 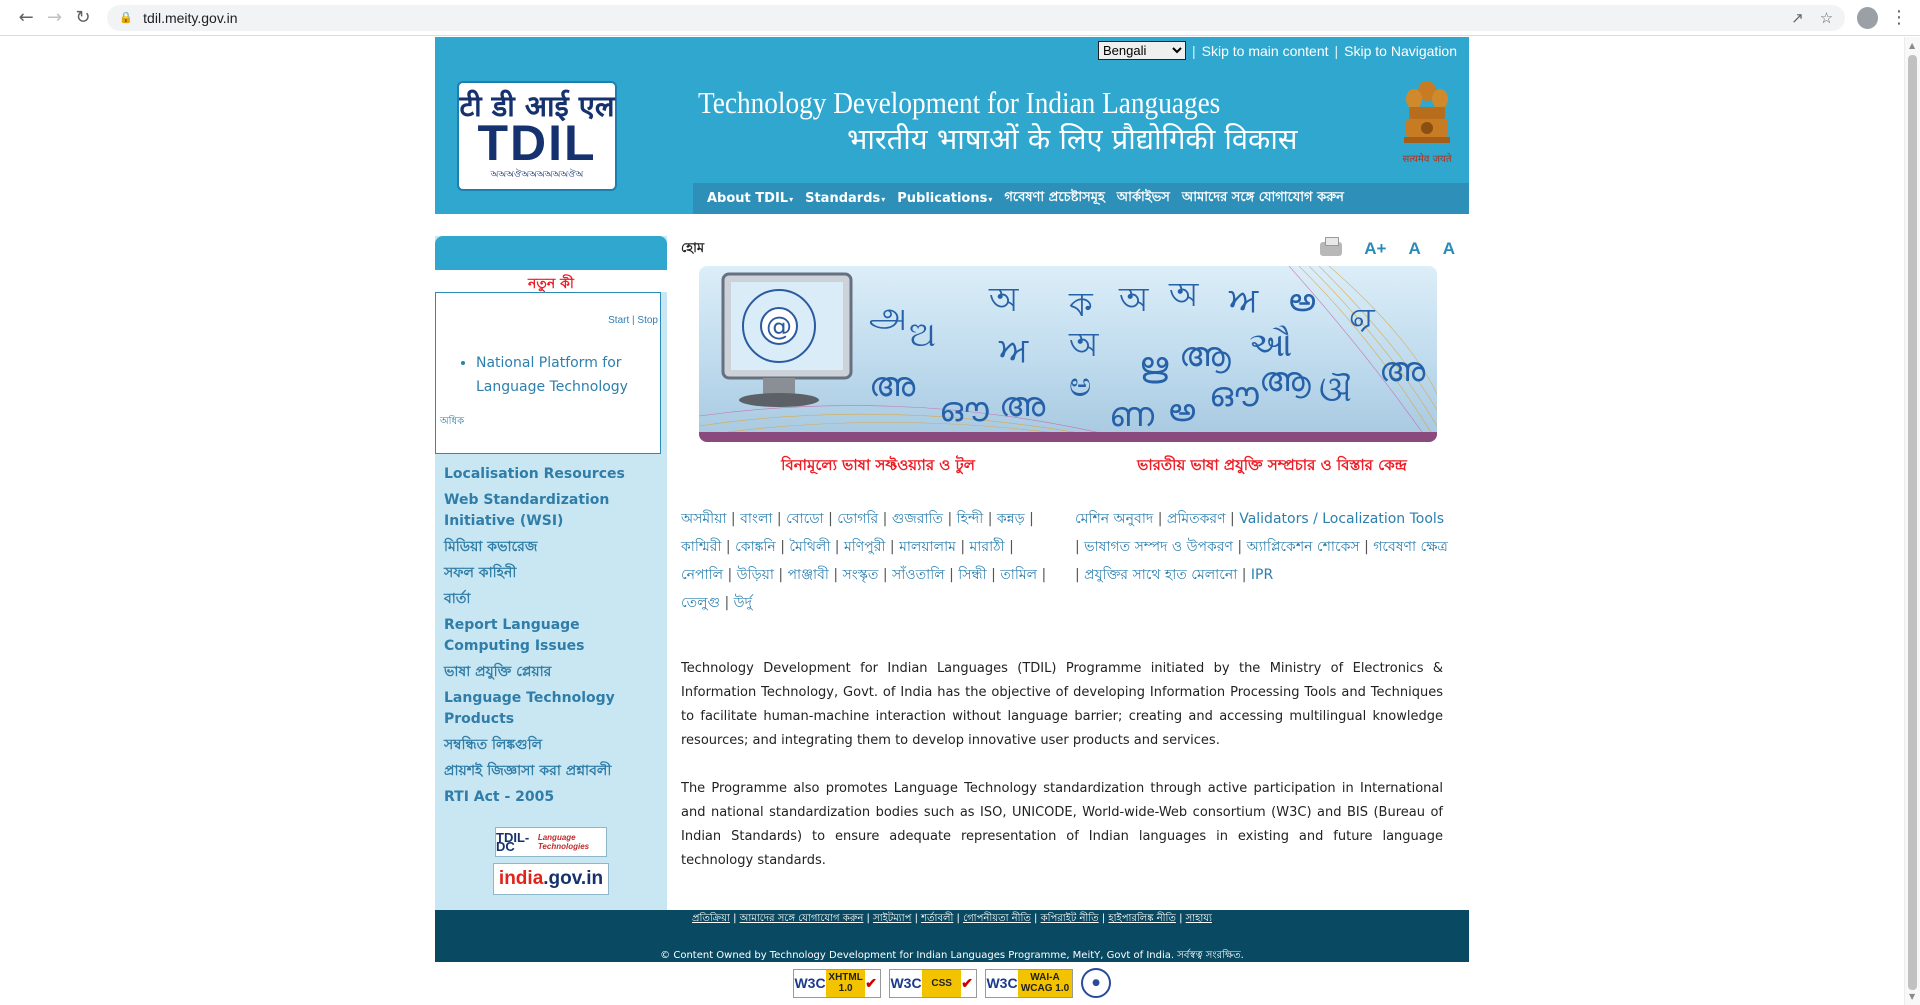 I want to click on wcag-validator-badge: W3C WAI-A WCAG 1.0, so click(x=1029, y=983).